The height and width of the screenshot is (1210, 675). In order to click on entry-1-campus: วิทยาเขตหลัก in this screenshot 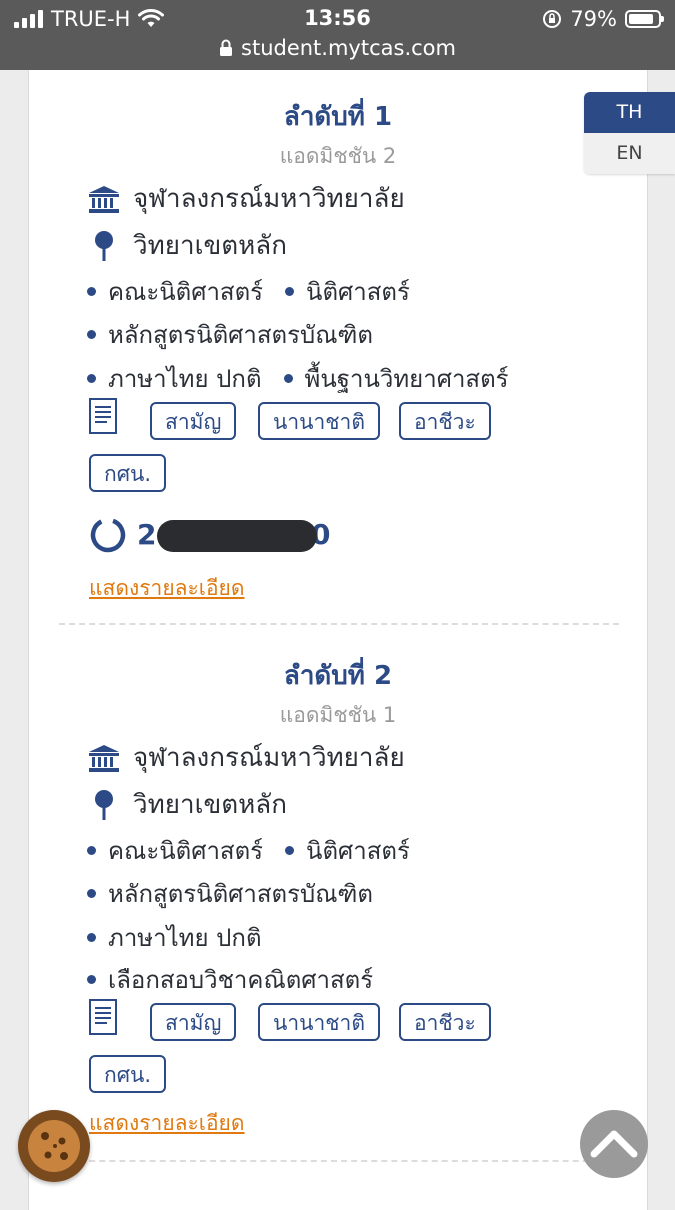, I will do `click(210, 246)`.